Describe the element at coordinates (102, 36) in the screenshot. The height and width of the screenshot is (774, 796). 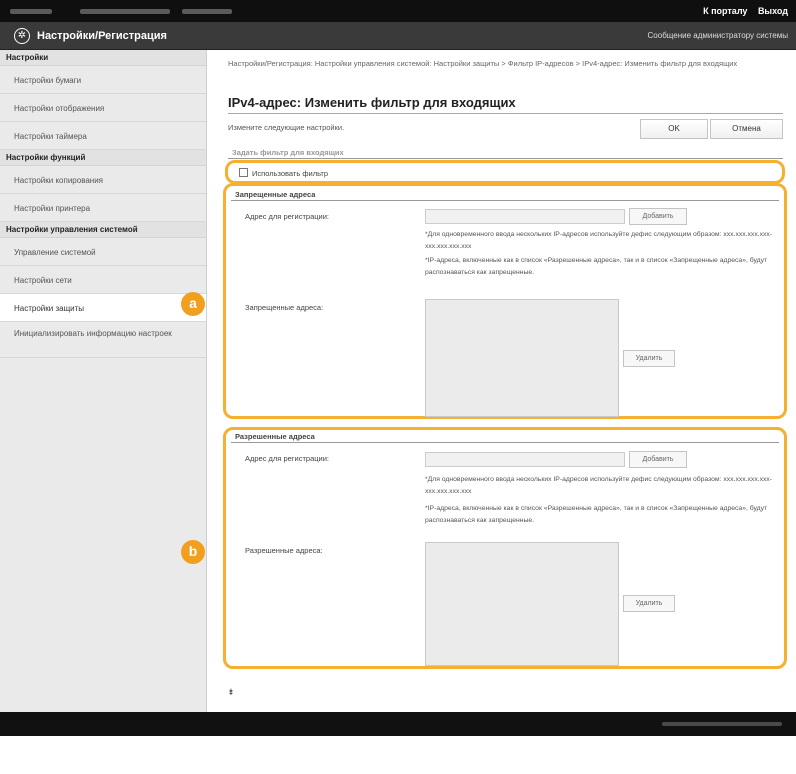
I see `app-title: Настройки/Регистрация` at that location.